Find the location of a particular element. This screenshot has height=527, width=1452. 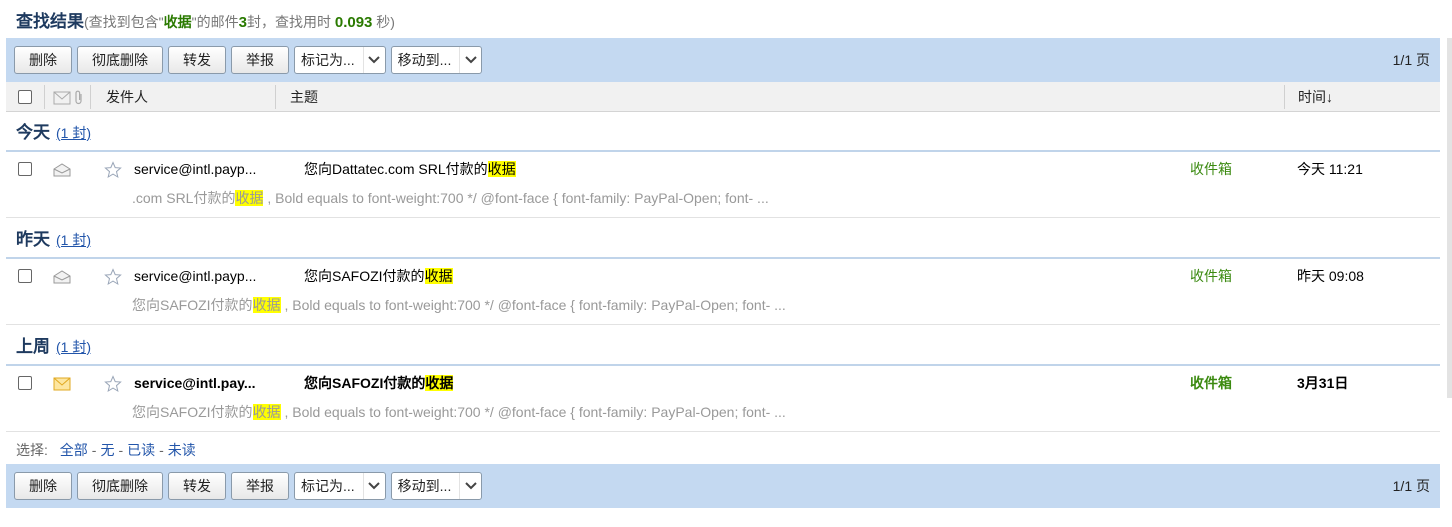

page-title: 查找结果 is located at coordinates (50, 21).